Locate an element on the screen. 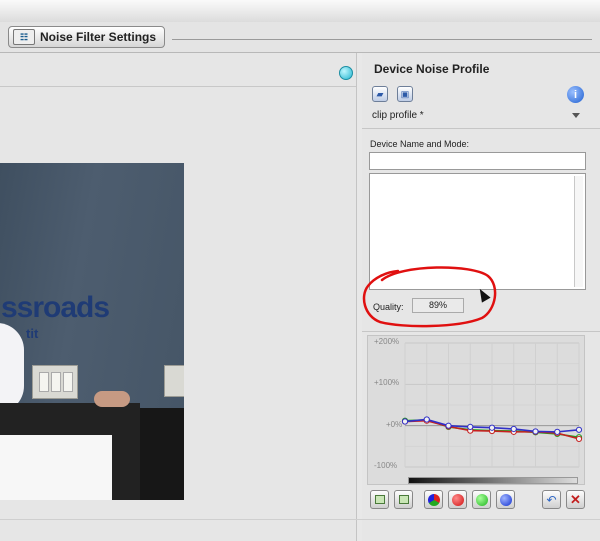 Image resolution: width=600 pixels, height=541 pixels. device-name-field is located at coordinates (477, 161).